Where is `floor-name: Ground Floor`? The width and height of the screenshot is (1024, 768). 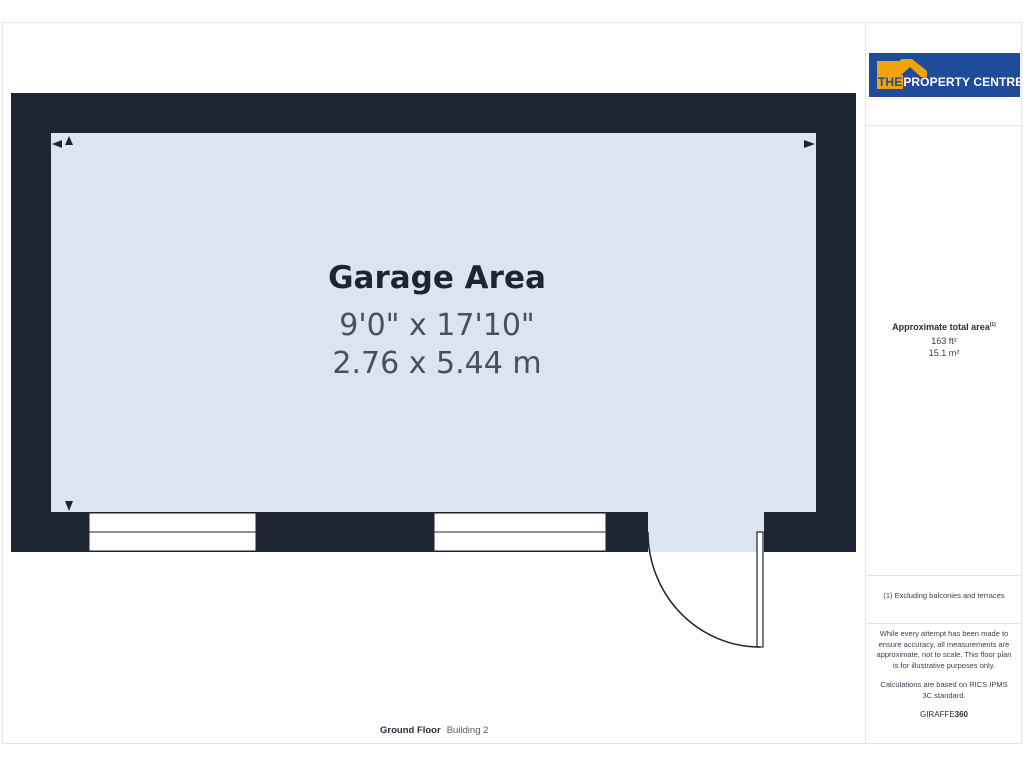 floor-name: Ground Floor is located at coordinates (410, 730).